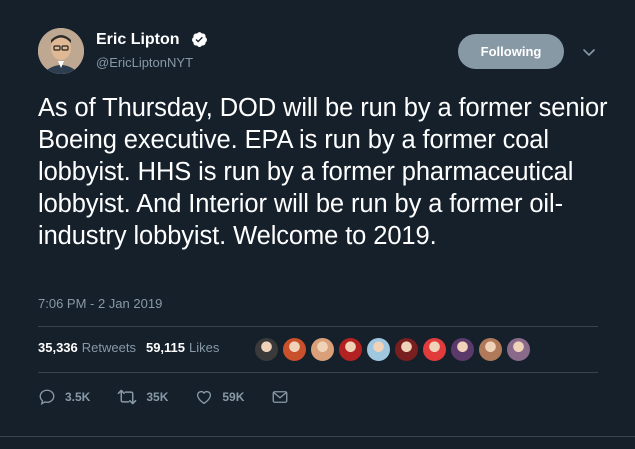  I want to click on reply-icon, so click(47, 397).